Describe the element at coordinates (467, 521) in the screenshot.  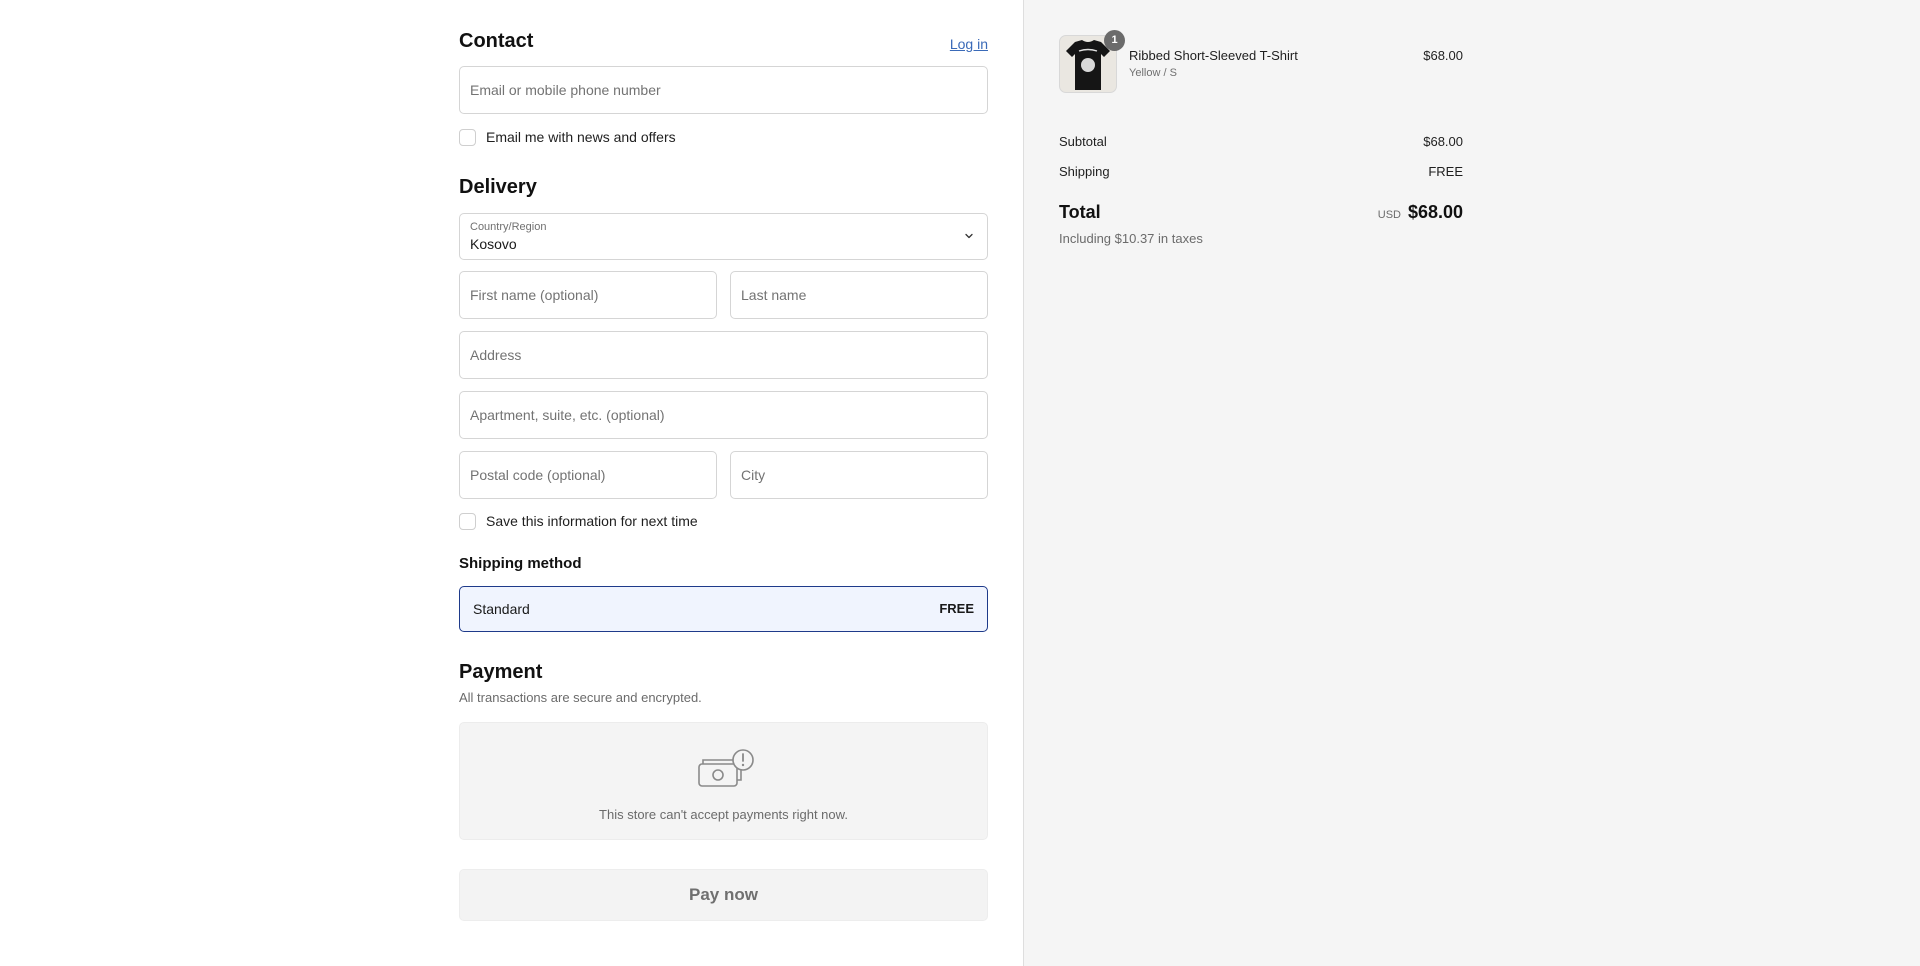
I see `save-info-checkbox` at that location.